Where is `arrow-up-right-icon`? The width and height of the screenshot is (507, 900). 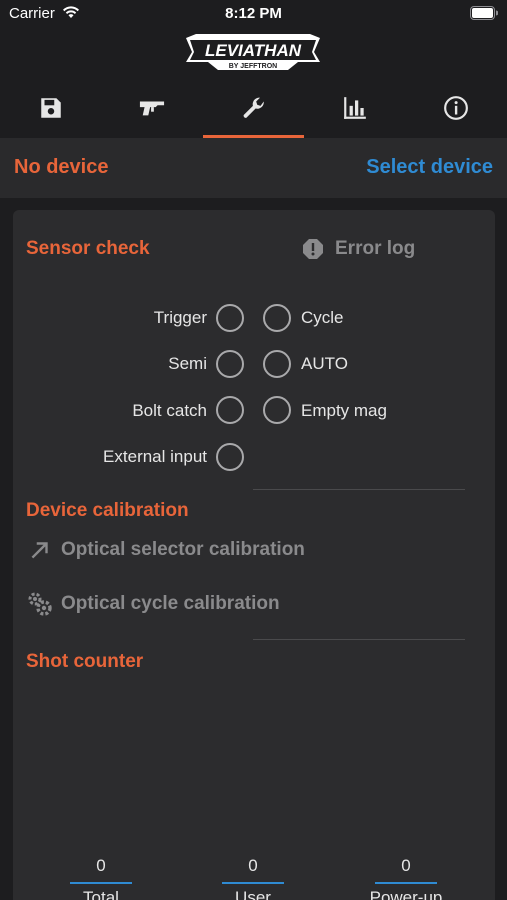 arrow-up-right-icon is located at coordinates (39, 550).